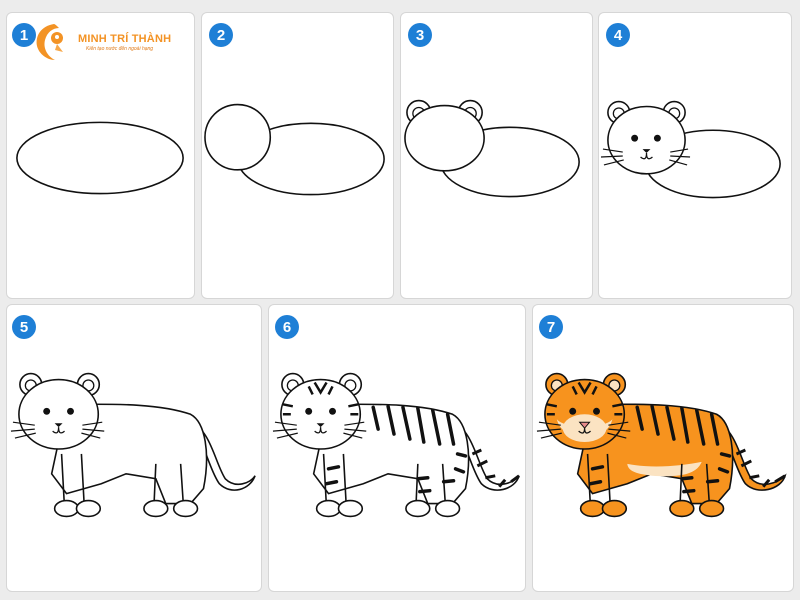 Image resolution: width=800 pixels, height=600 pixels. Describe the element at coordinates (492, 148) in the screenshot. I see `step-3-drawing` at that location.